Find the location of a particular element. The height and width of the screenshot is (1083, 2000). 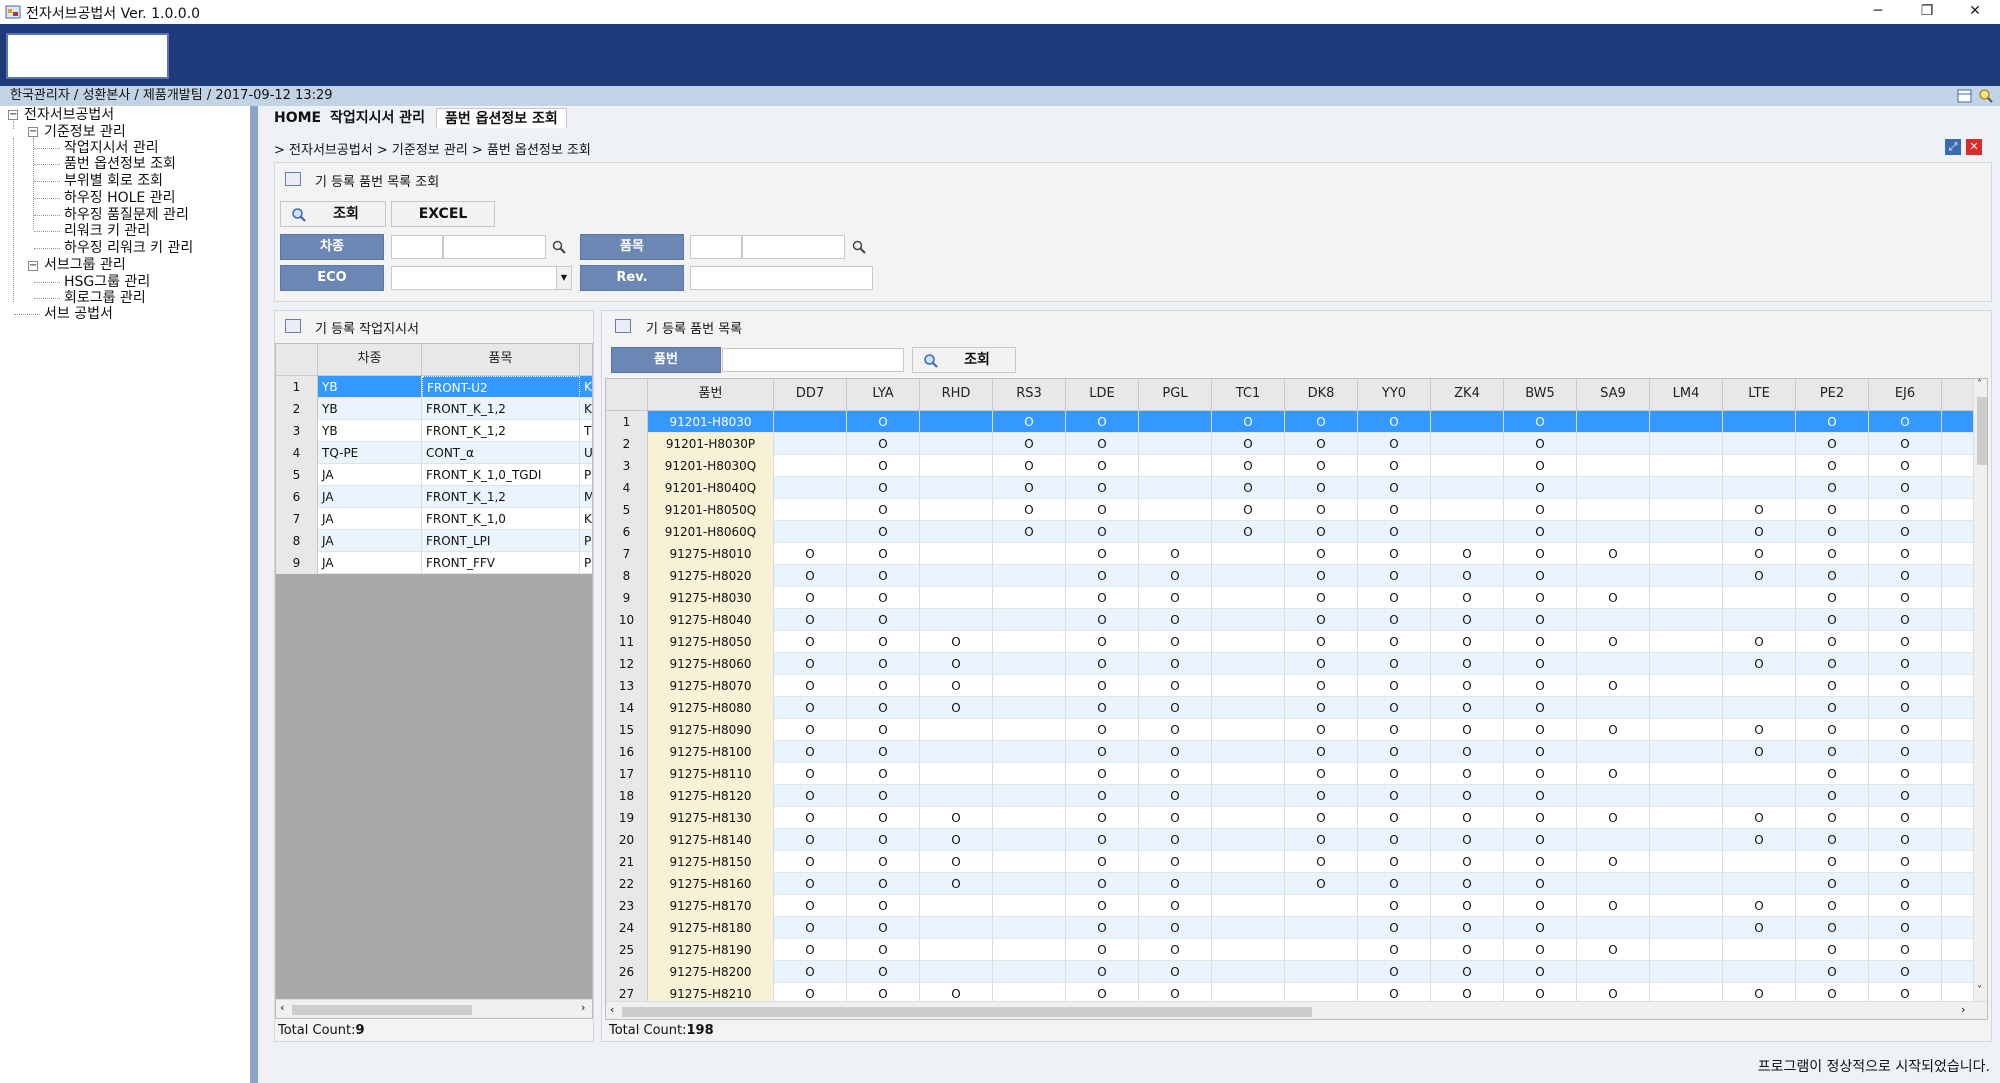

item-code-input is located at coordinates (716, 247).